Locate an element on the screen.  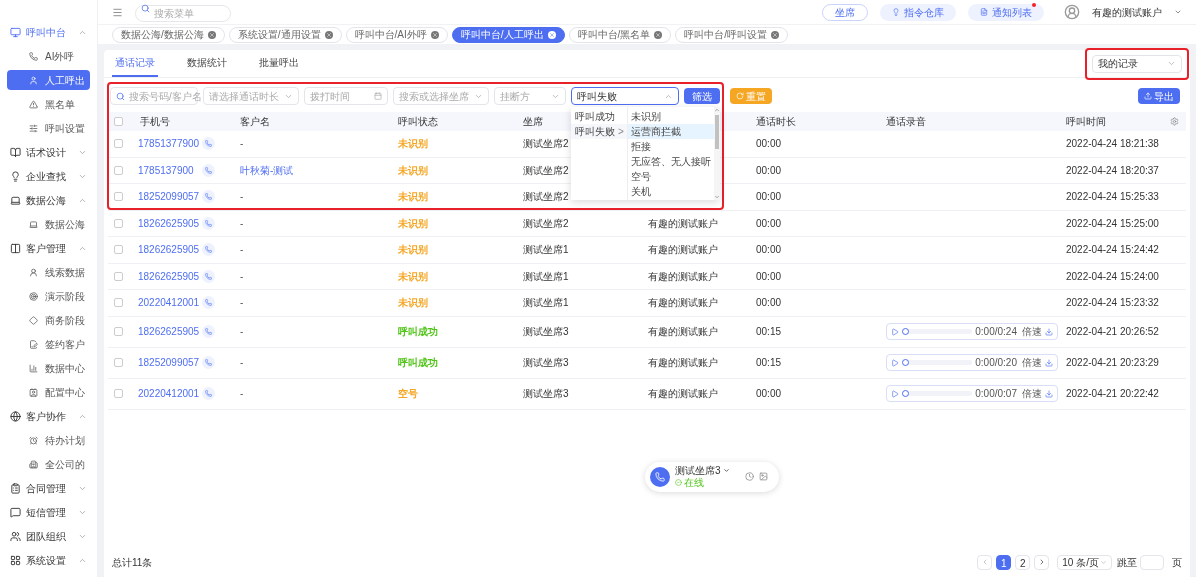
sidebar-group: 短信管理 is located at coordinates (48, 512).